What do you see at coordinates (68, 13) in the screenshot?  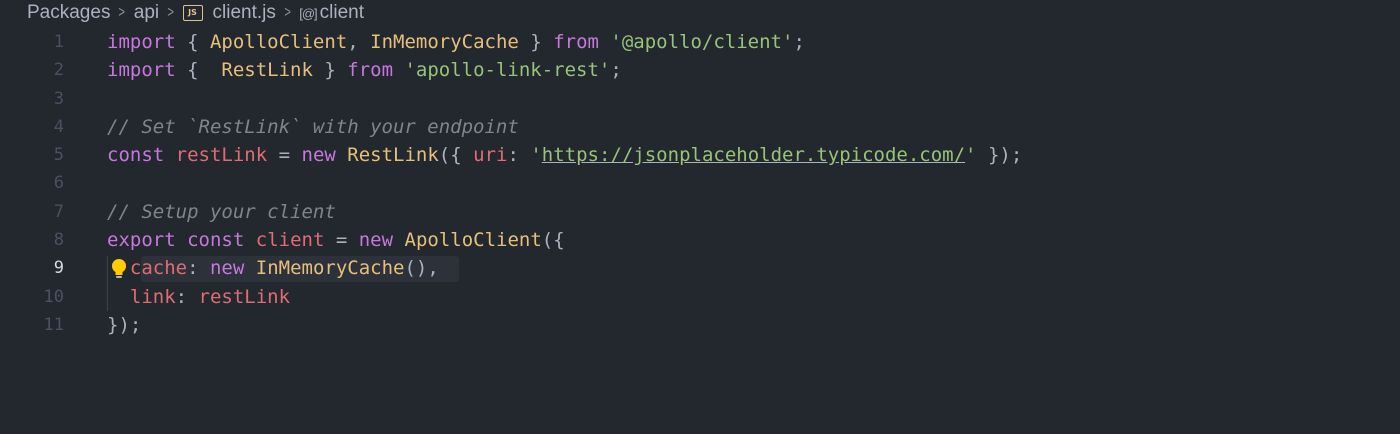 I see `breadcrumb-item-packages: Packages` at bounding box center [68, 13].